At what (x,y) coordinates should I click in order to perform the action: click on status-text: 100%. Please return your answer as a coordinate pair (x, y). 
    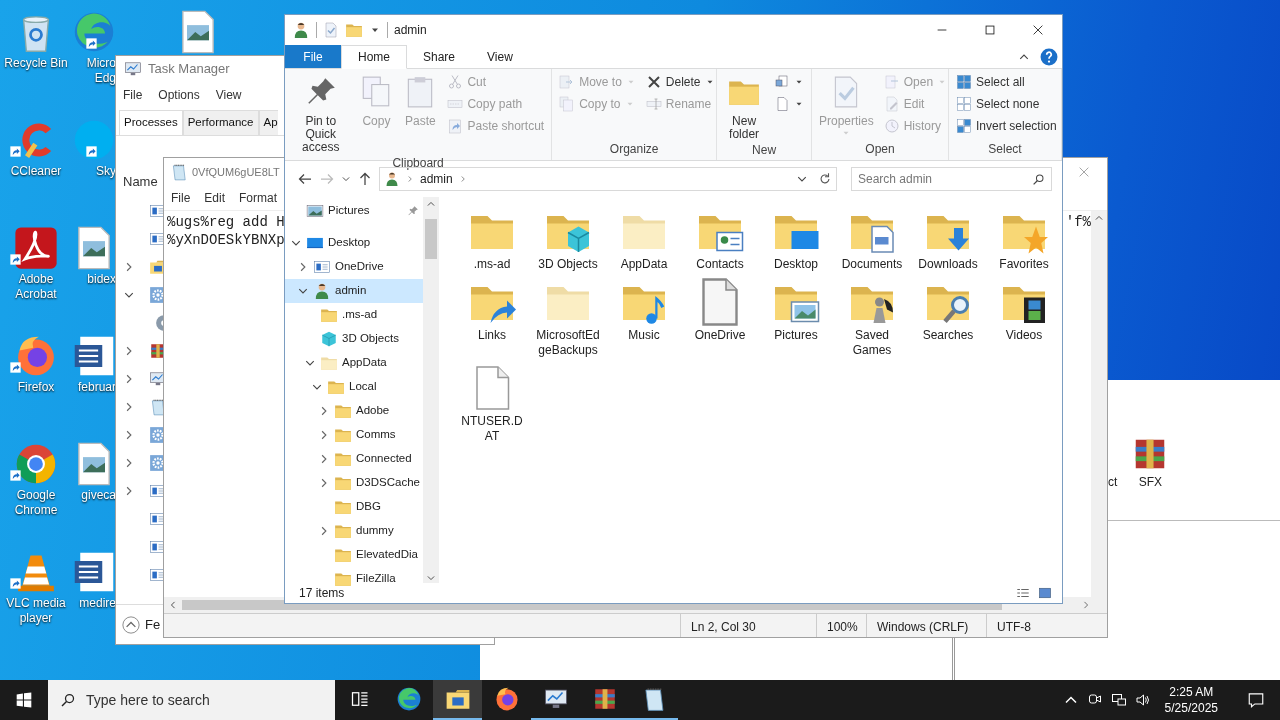
    Looking at the image, I should click on (841, 625).